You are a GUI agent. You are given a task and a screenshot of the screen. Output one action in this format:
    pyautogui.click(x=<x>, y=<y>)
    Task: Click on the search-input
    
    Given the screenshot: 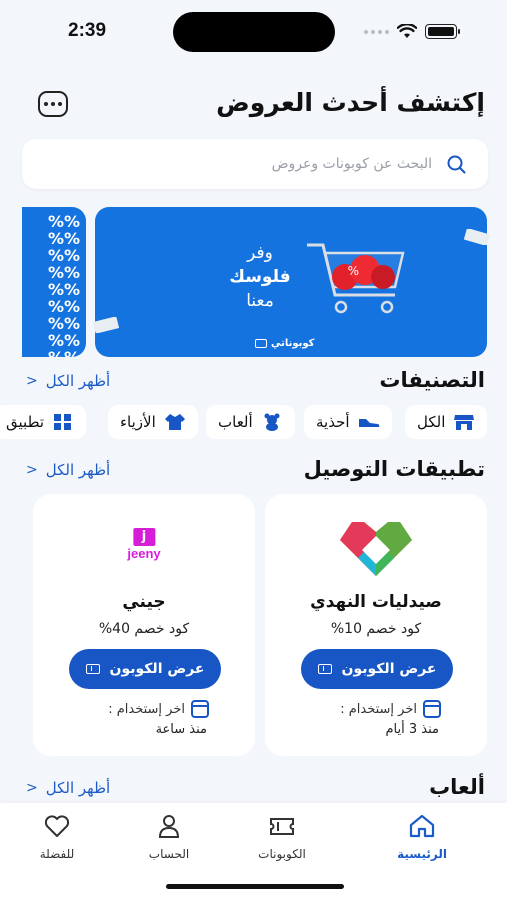 What is the action you would take?
    pyautogui.click(x=242, y=164)
    